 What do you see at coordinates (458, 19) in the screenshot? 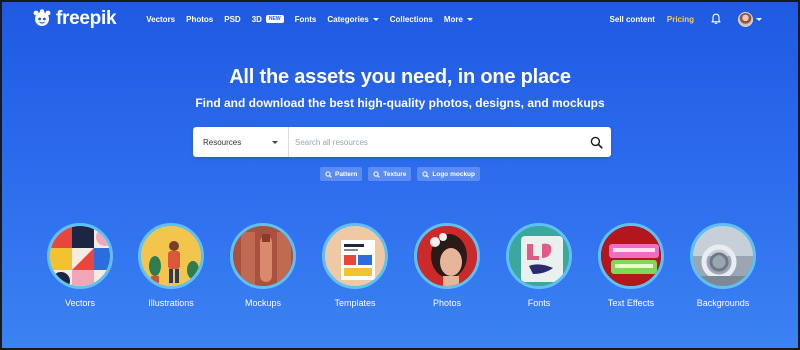
I see `nav-item-more: More` at bounding box center [458, 19].